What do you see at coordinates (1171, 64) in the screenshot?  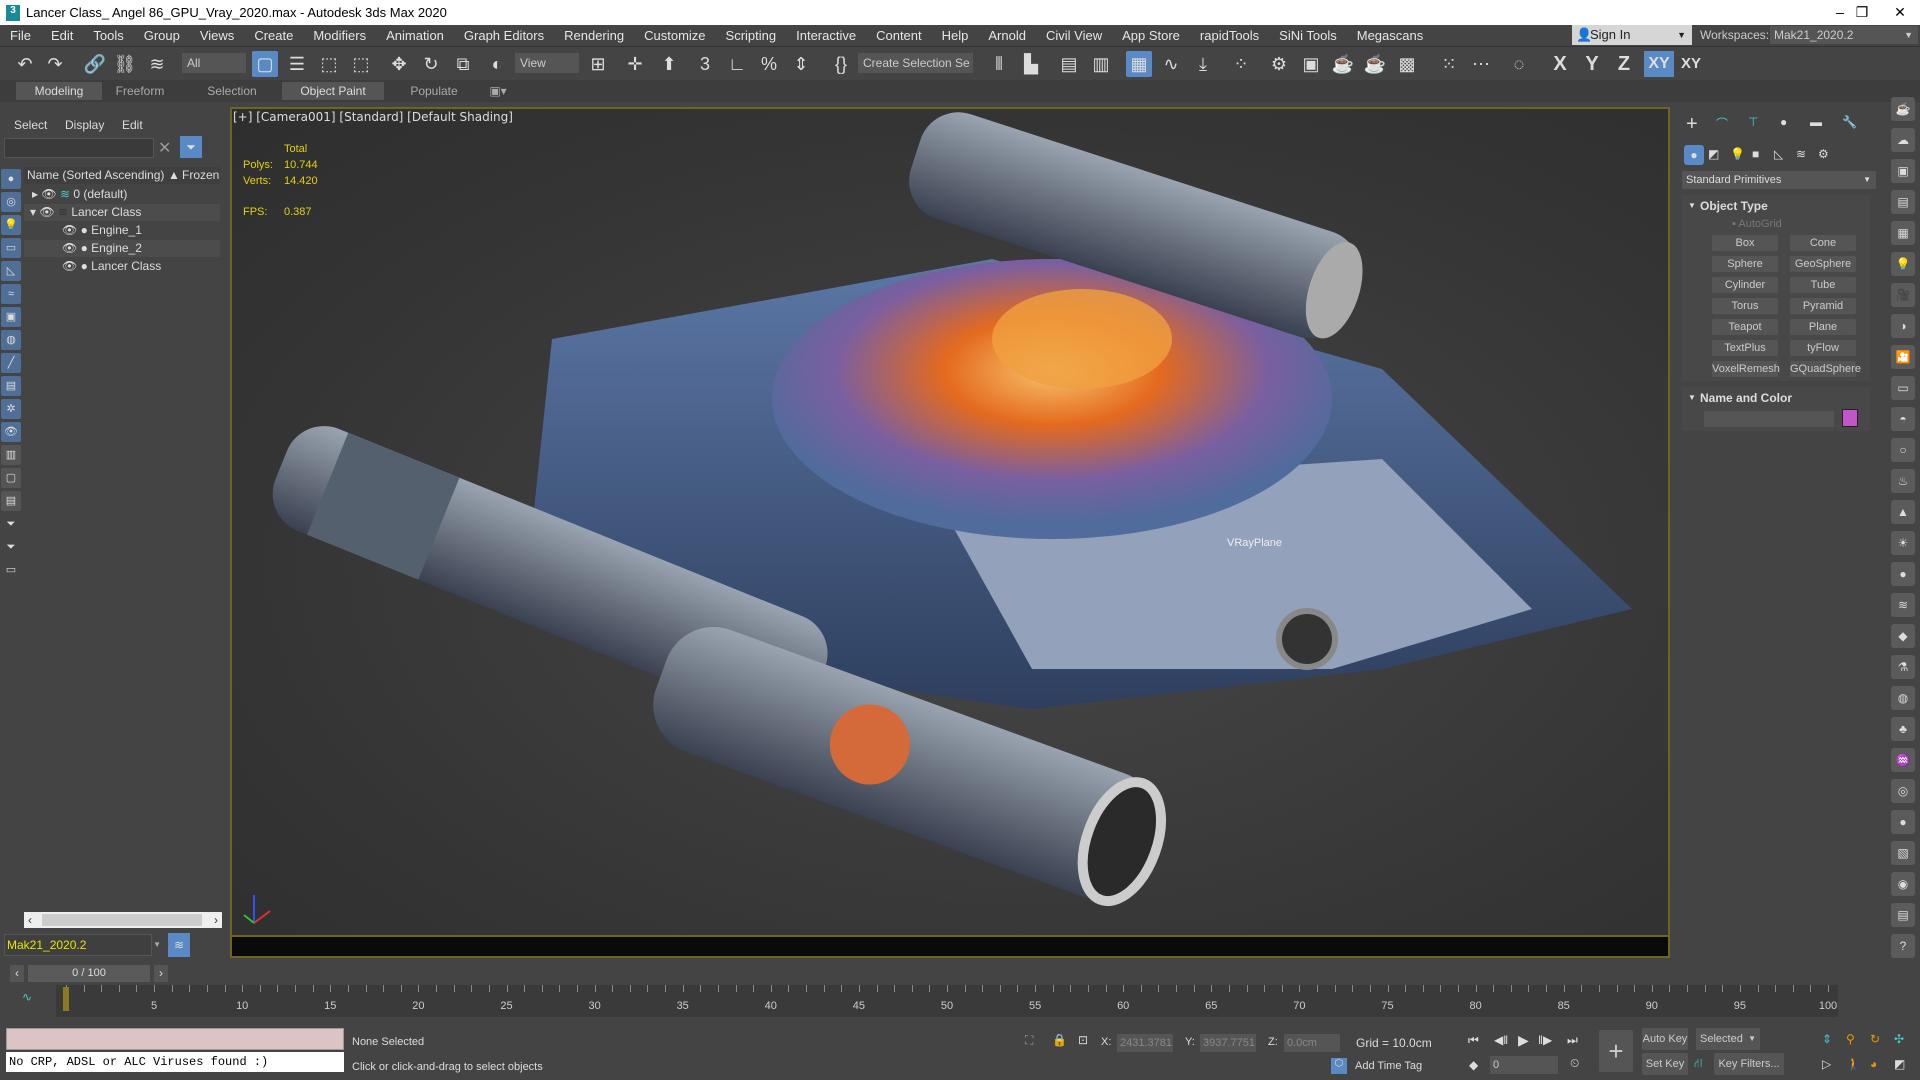 I see `curve-editor-icon: ∿` at bounding box center [1171, 64].